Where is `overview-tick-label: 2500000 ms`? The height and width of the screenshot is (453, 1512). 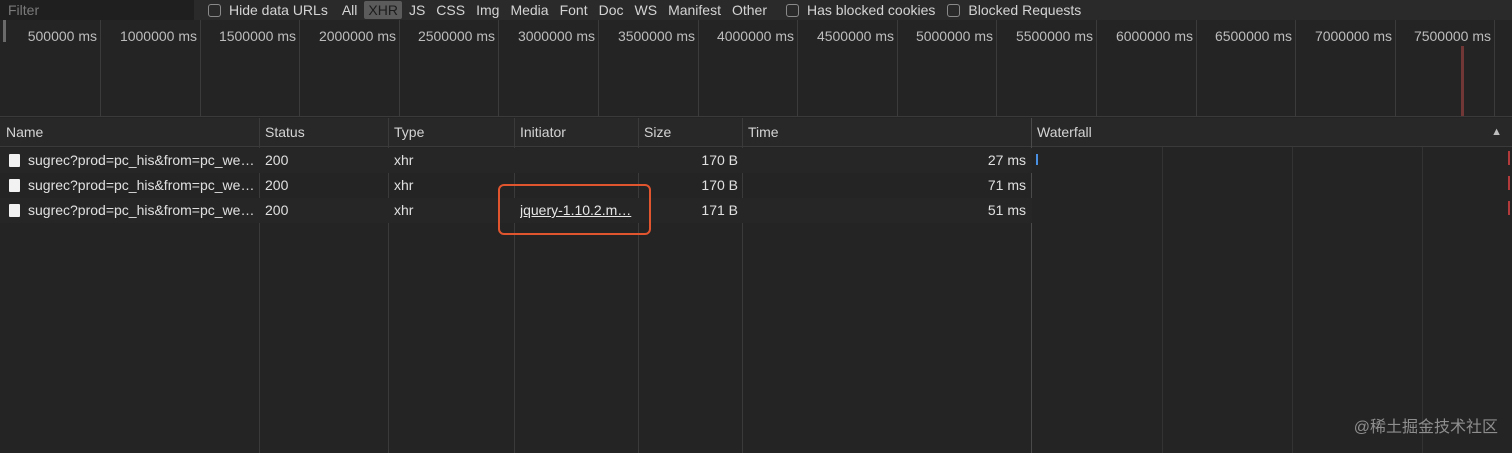
overview-tick-label: 2500000 ms is located at coordinates (456, 36).